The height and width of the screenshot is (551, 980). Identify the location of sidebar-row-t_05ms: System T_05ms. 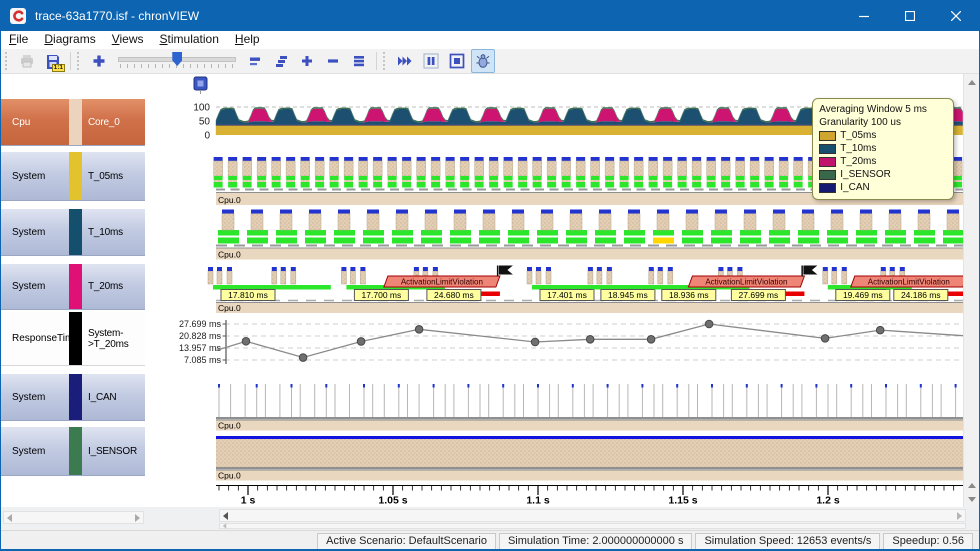
(73, 176).